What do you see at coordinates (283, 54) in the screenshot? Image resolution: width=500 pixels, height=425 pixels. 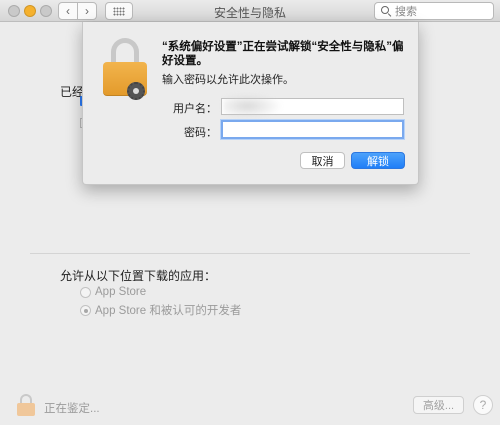 I see `dialog-title: “系统偏好设置”正在尝试解锁“安全性与隐私”偏好设置。` at bounding box center [283, 54].